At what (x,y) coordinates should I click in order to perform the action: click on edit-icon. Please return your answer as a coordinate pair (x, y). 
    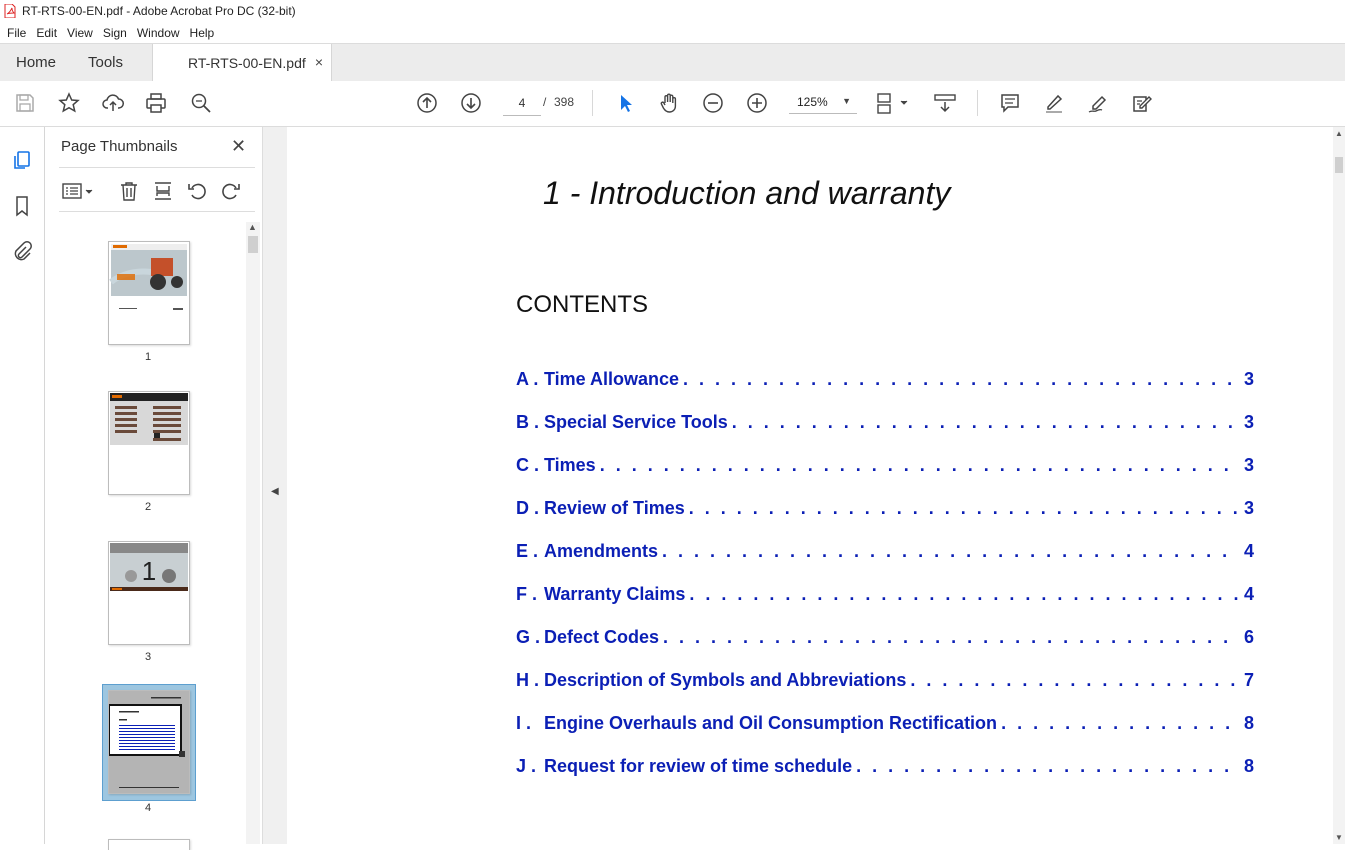
    Looking at the image, I should click on (1142, 103).